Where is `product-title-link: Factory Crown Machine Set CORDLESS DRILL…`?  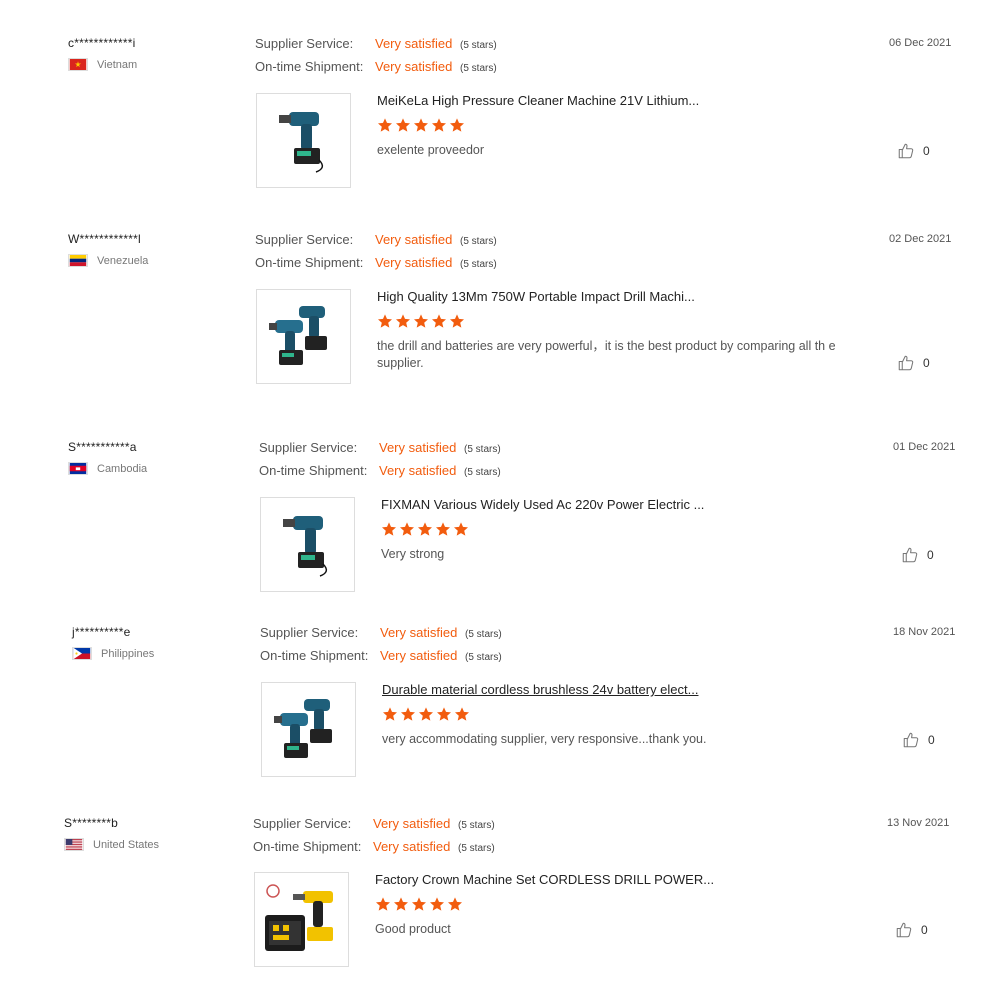
product-title-link: Factory Crown Machine Set CORDLESS DRILL… is located at coordinates (544, 879).